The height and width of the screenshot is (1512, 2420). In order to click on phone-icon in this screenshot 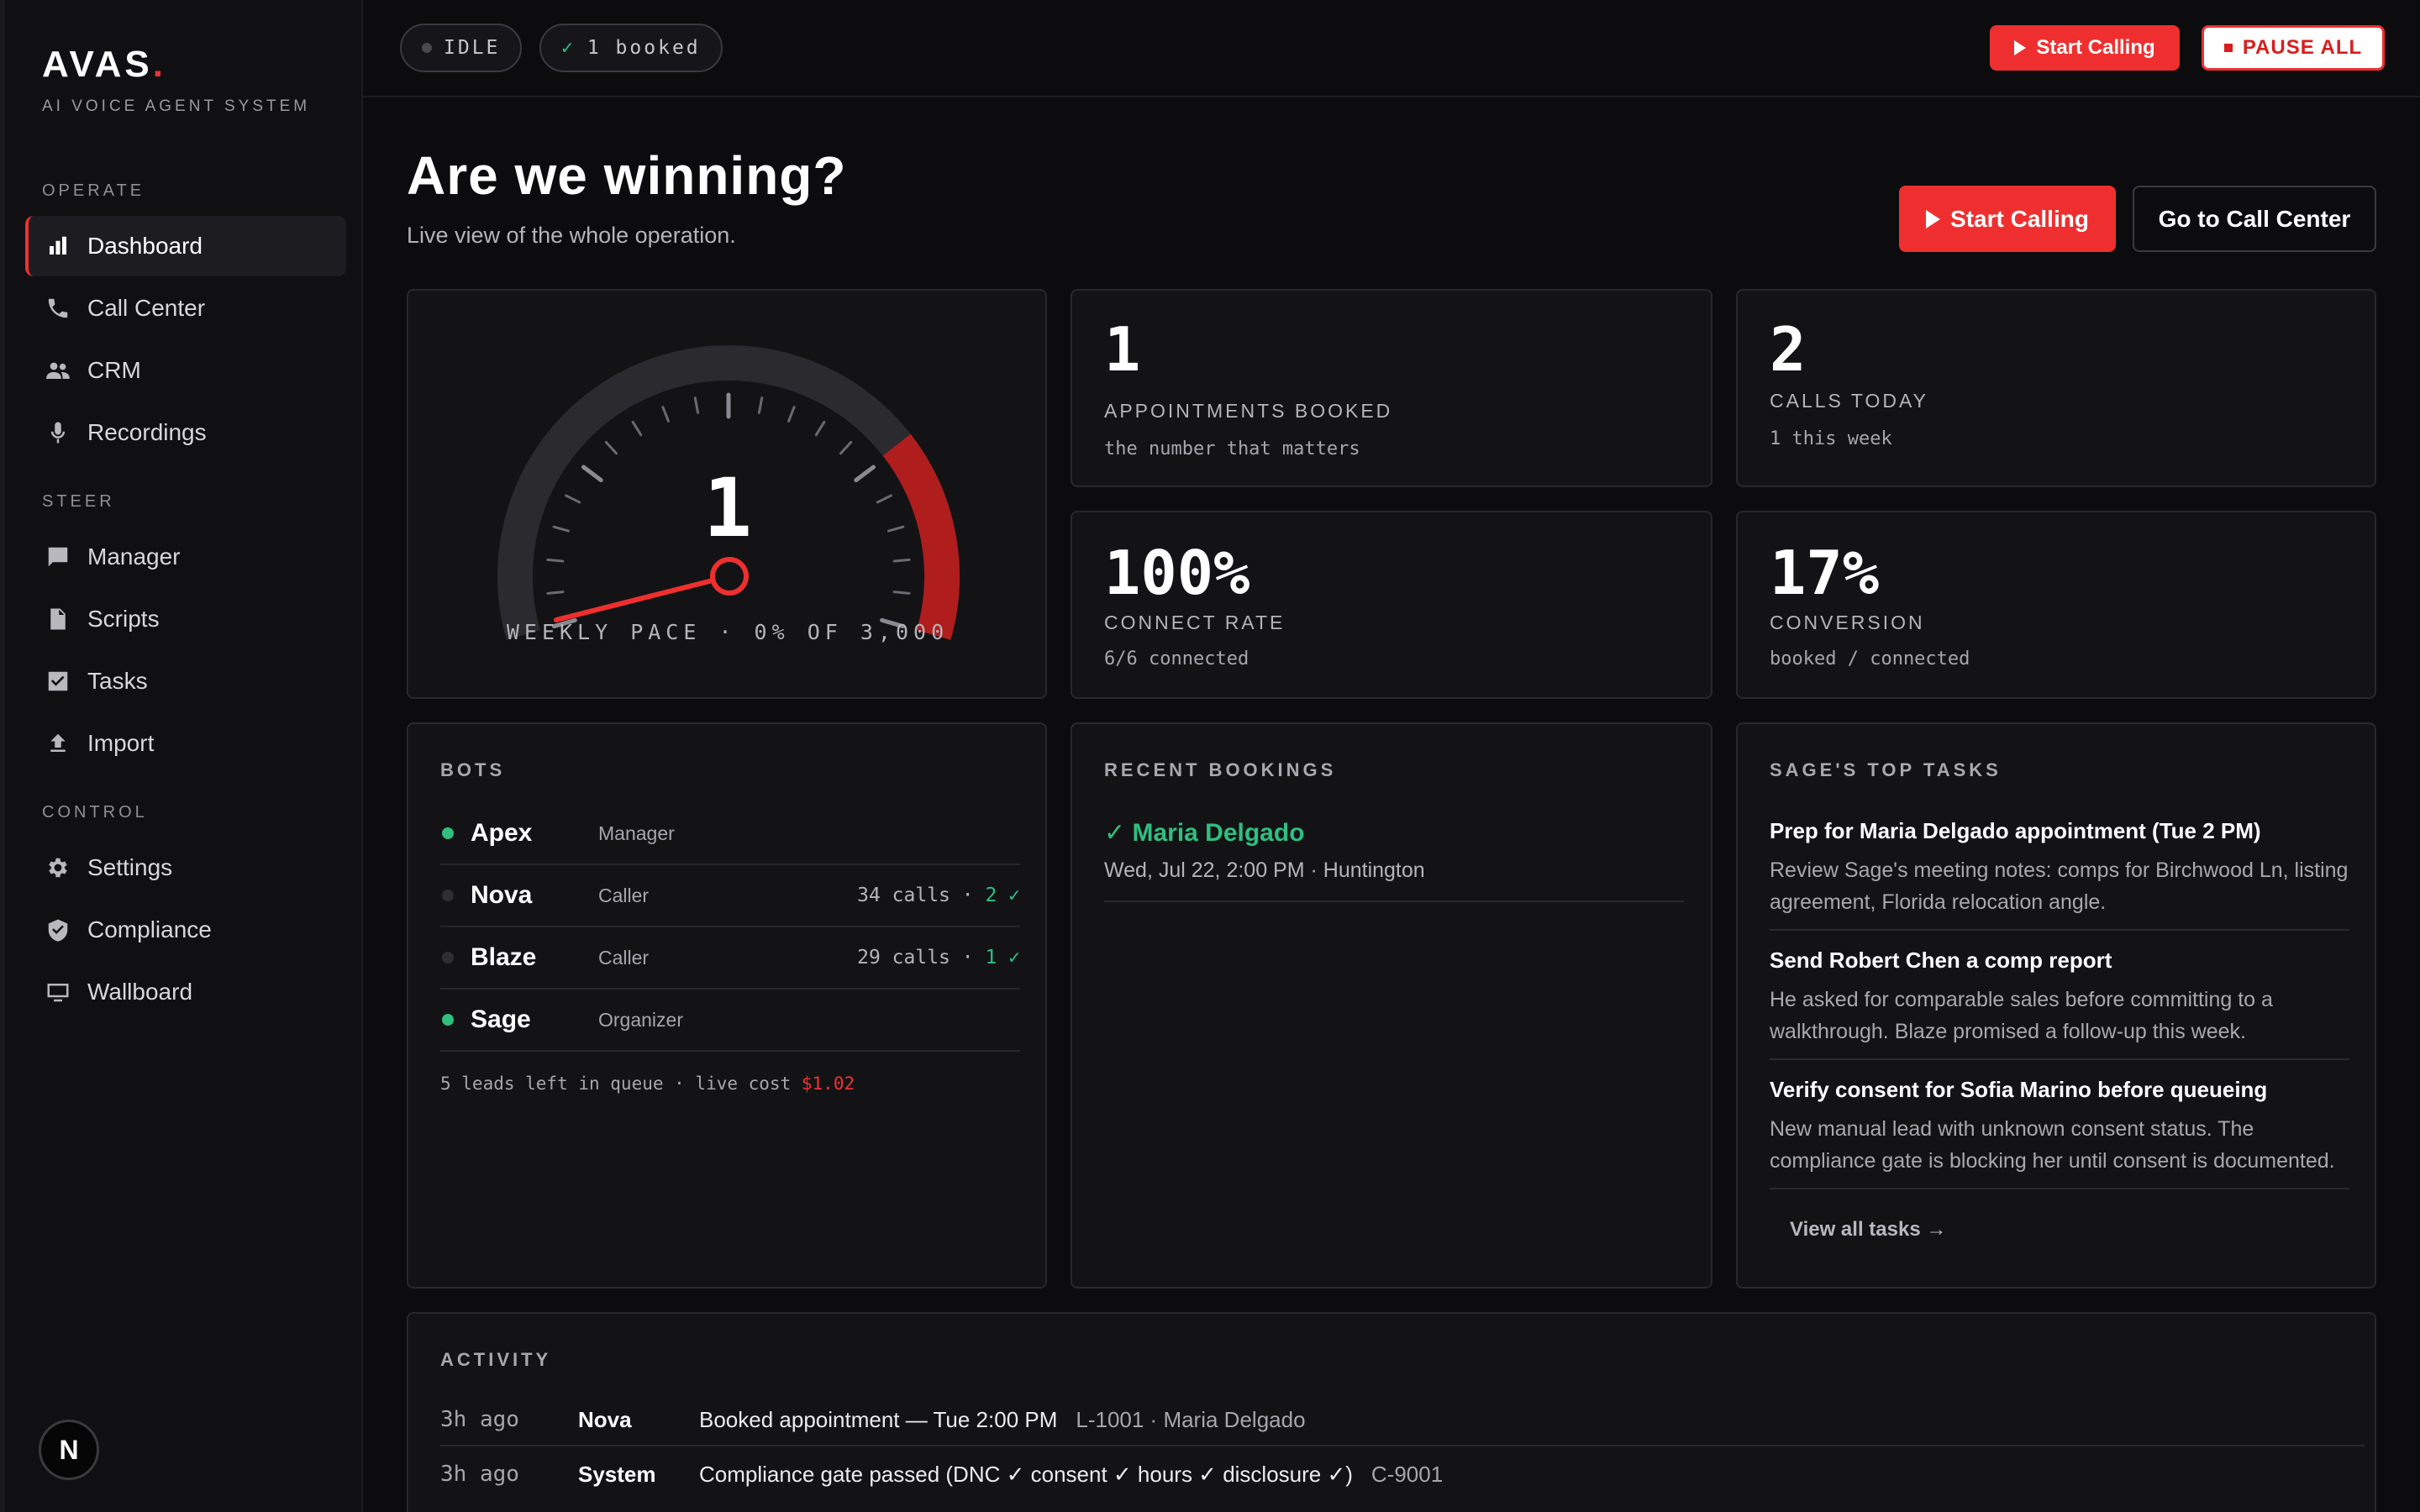, I will do `click(58, 308)`.